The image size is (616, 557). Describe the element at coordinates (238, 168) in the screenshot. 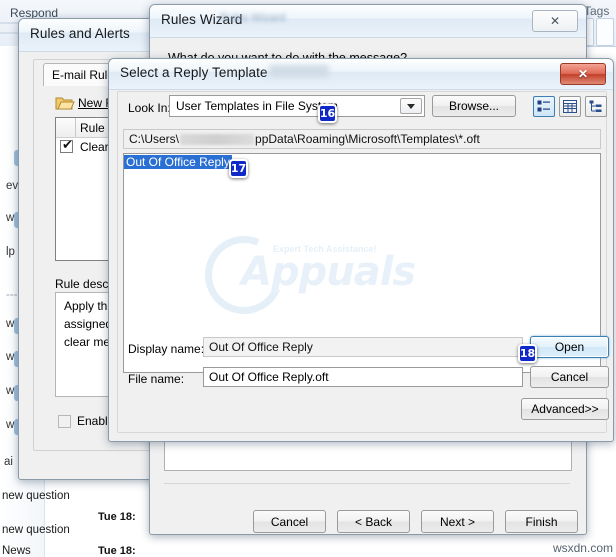

I see `callout-badge-17: 17` at that location.